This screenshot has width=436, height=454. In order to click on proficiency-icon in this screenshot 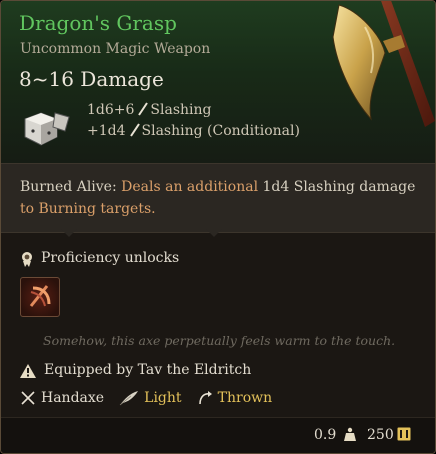, I will do `click(27, 259)`.